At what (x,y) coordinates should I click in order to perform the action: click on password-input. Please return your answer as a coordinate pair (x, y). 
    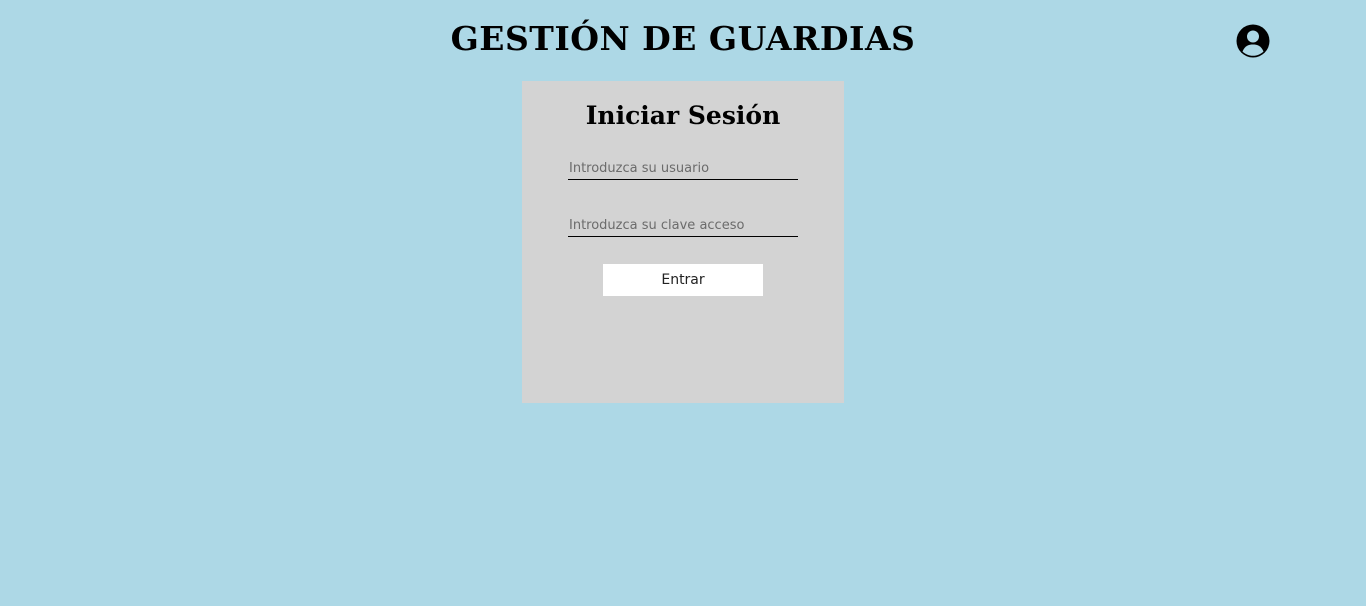
    Looking at the image, I should click on (683, 226).